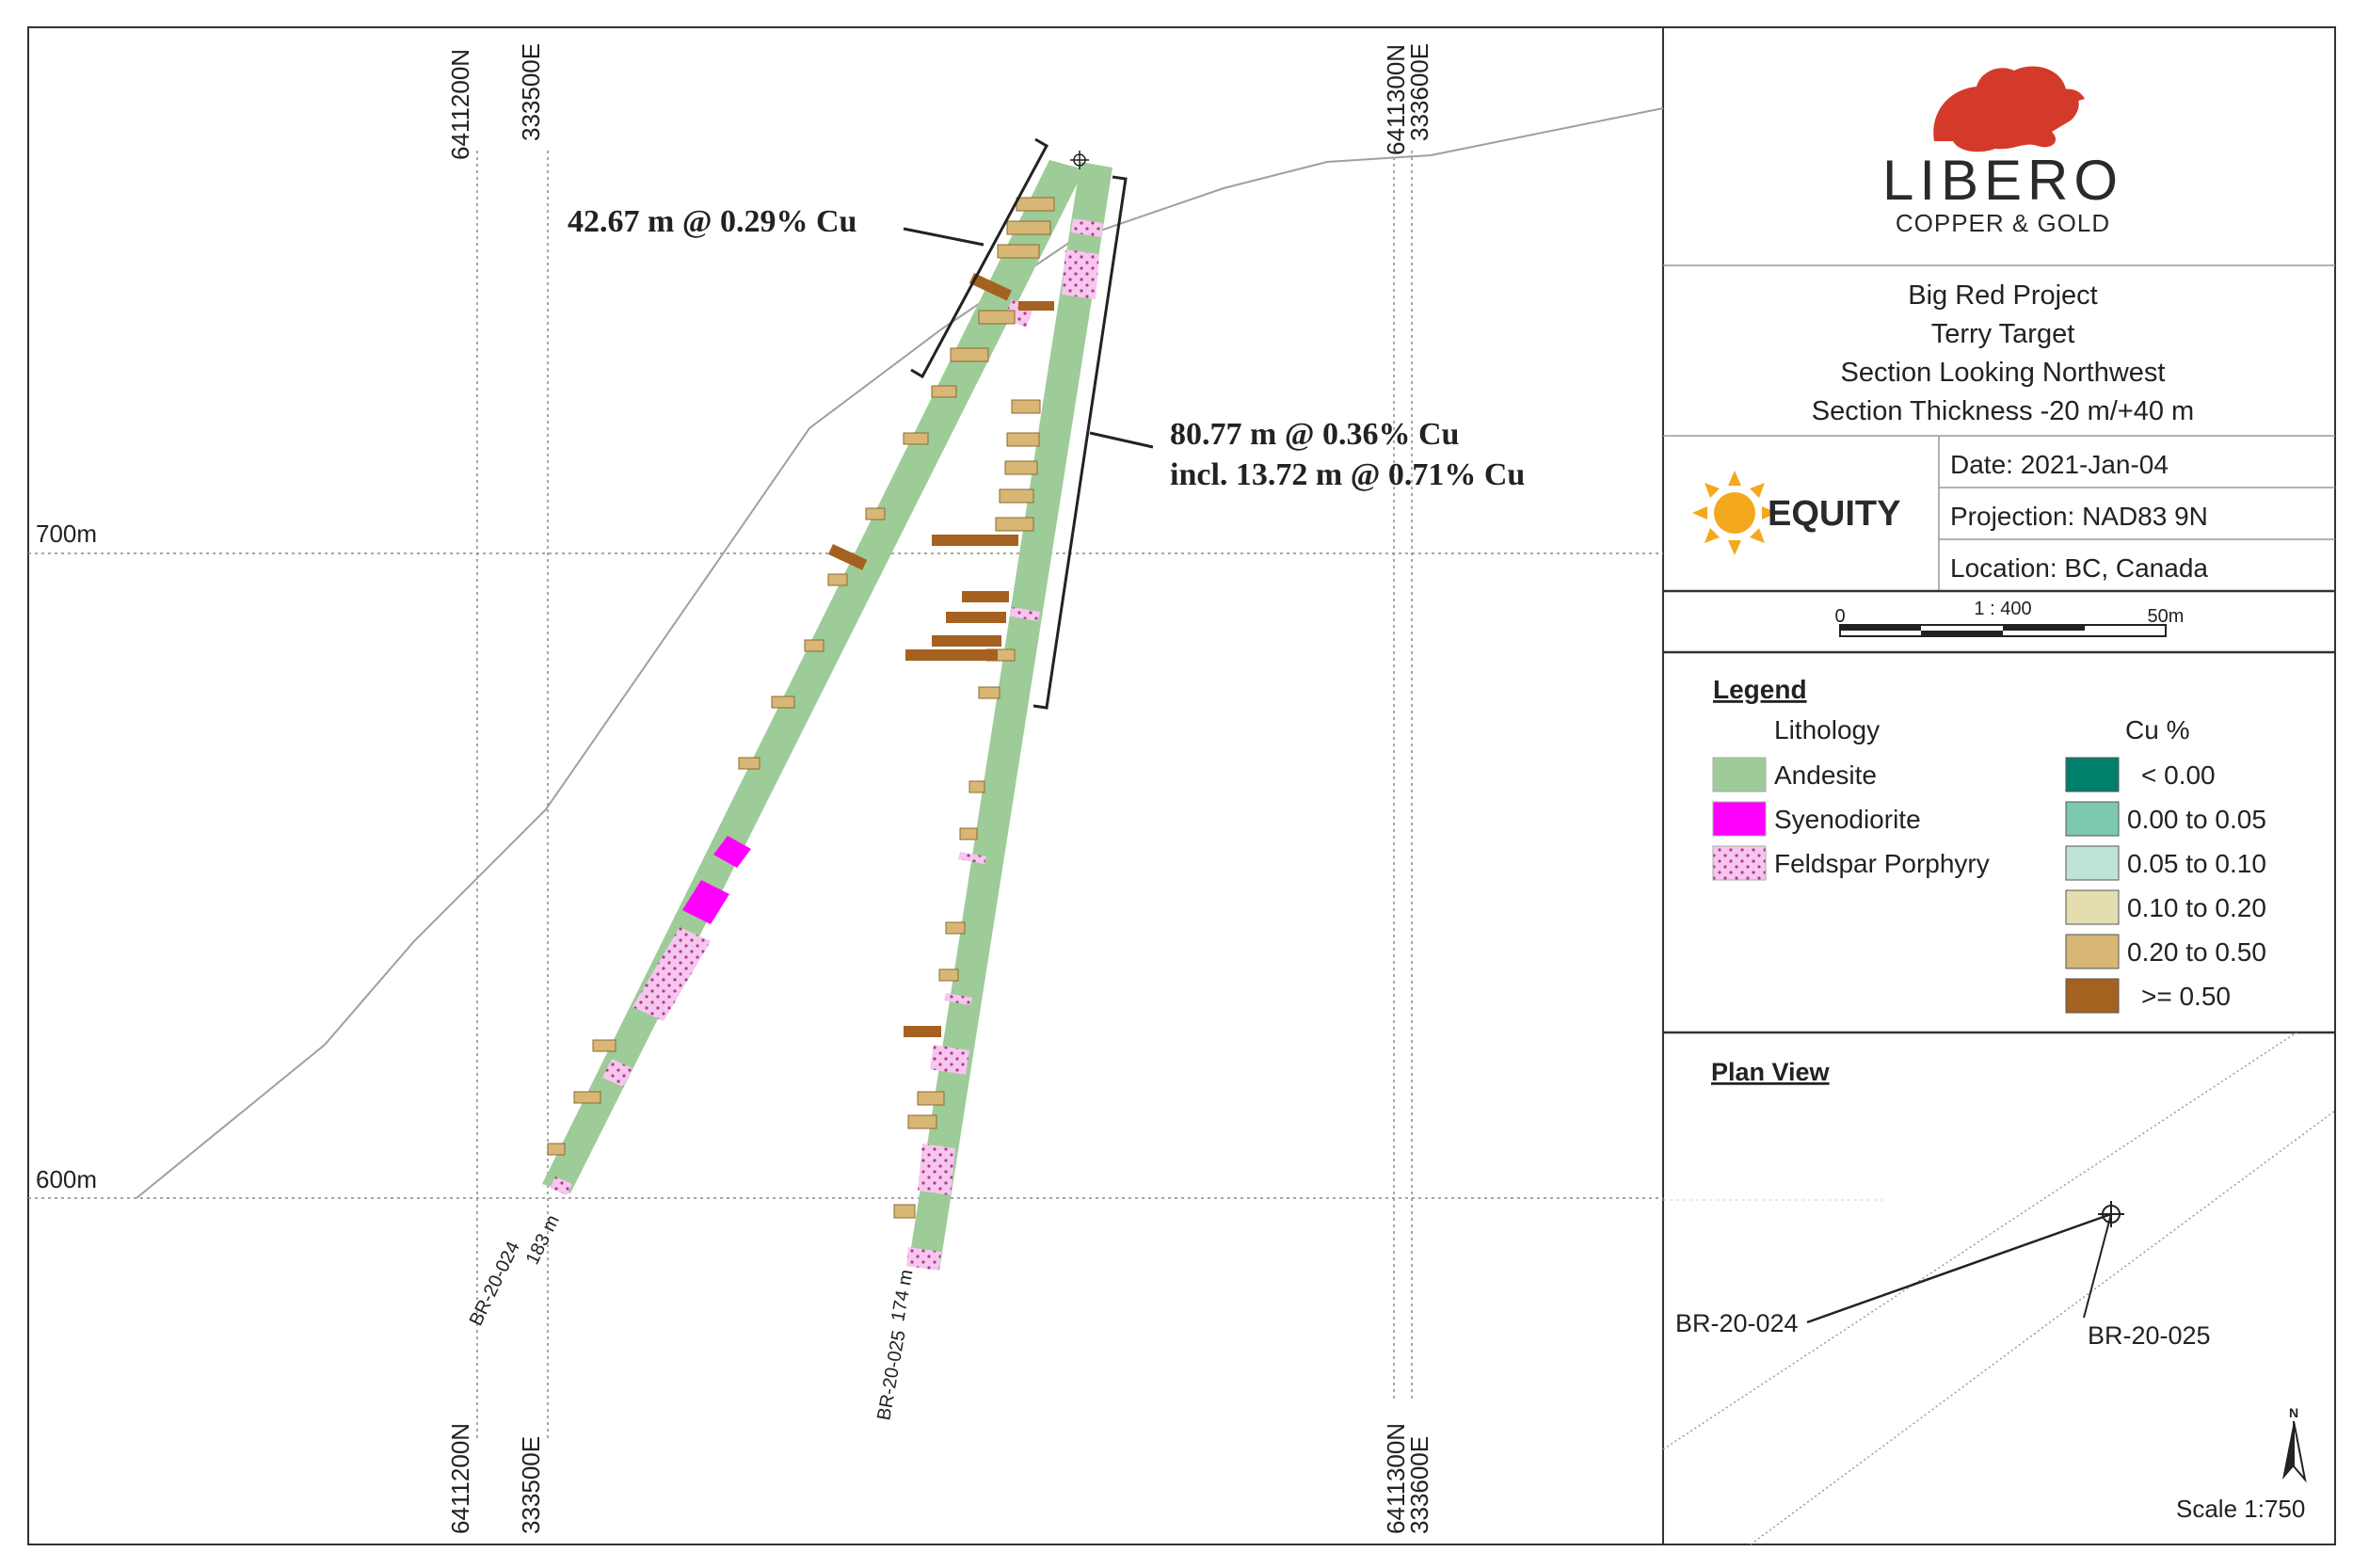 This screenshot has width=2353, height=1568. Describe the element at coordinates (2178, 775) in the screenshot. I see `legend-label-cu-lt-0: < 0.00` at that location.